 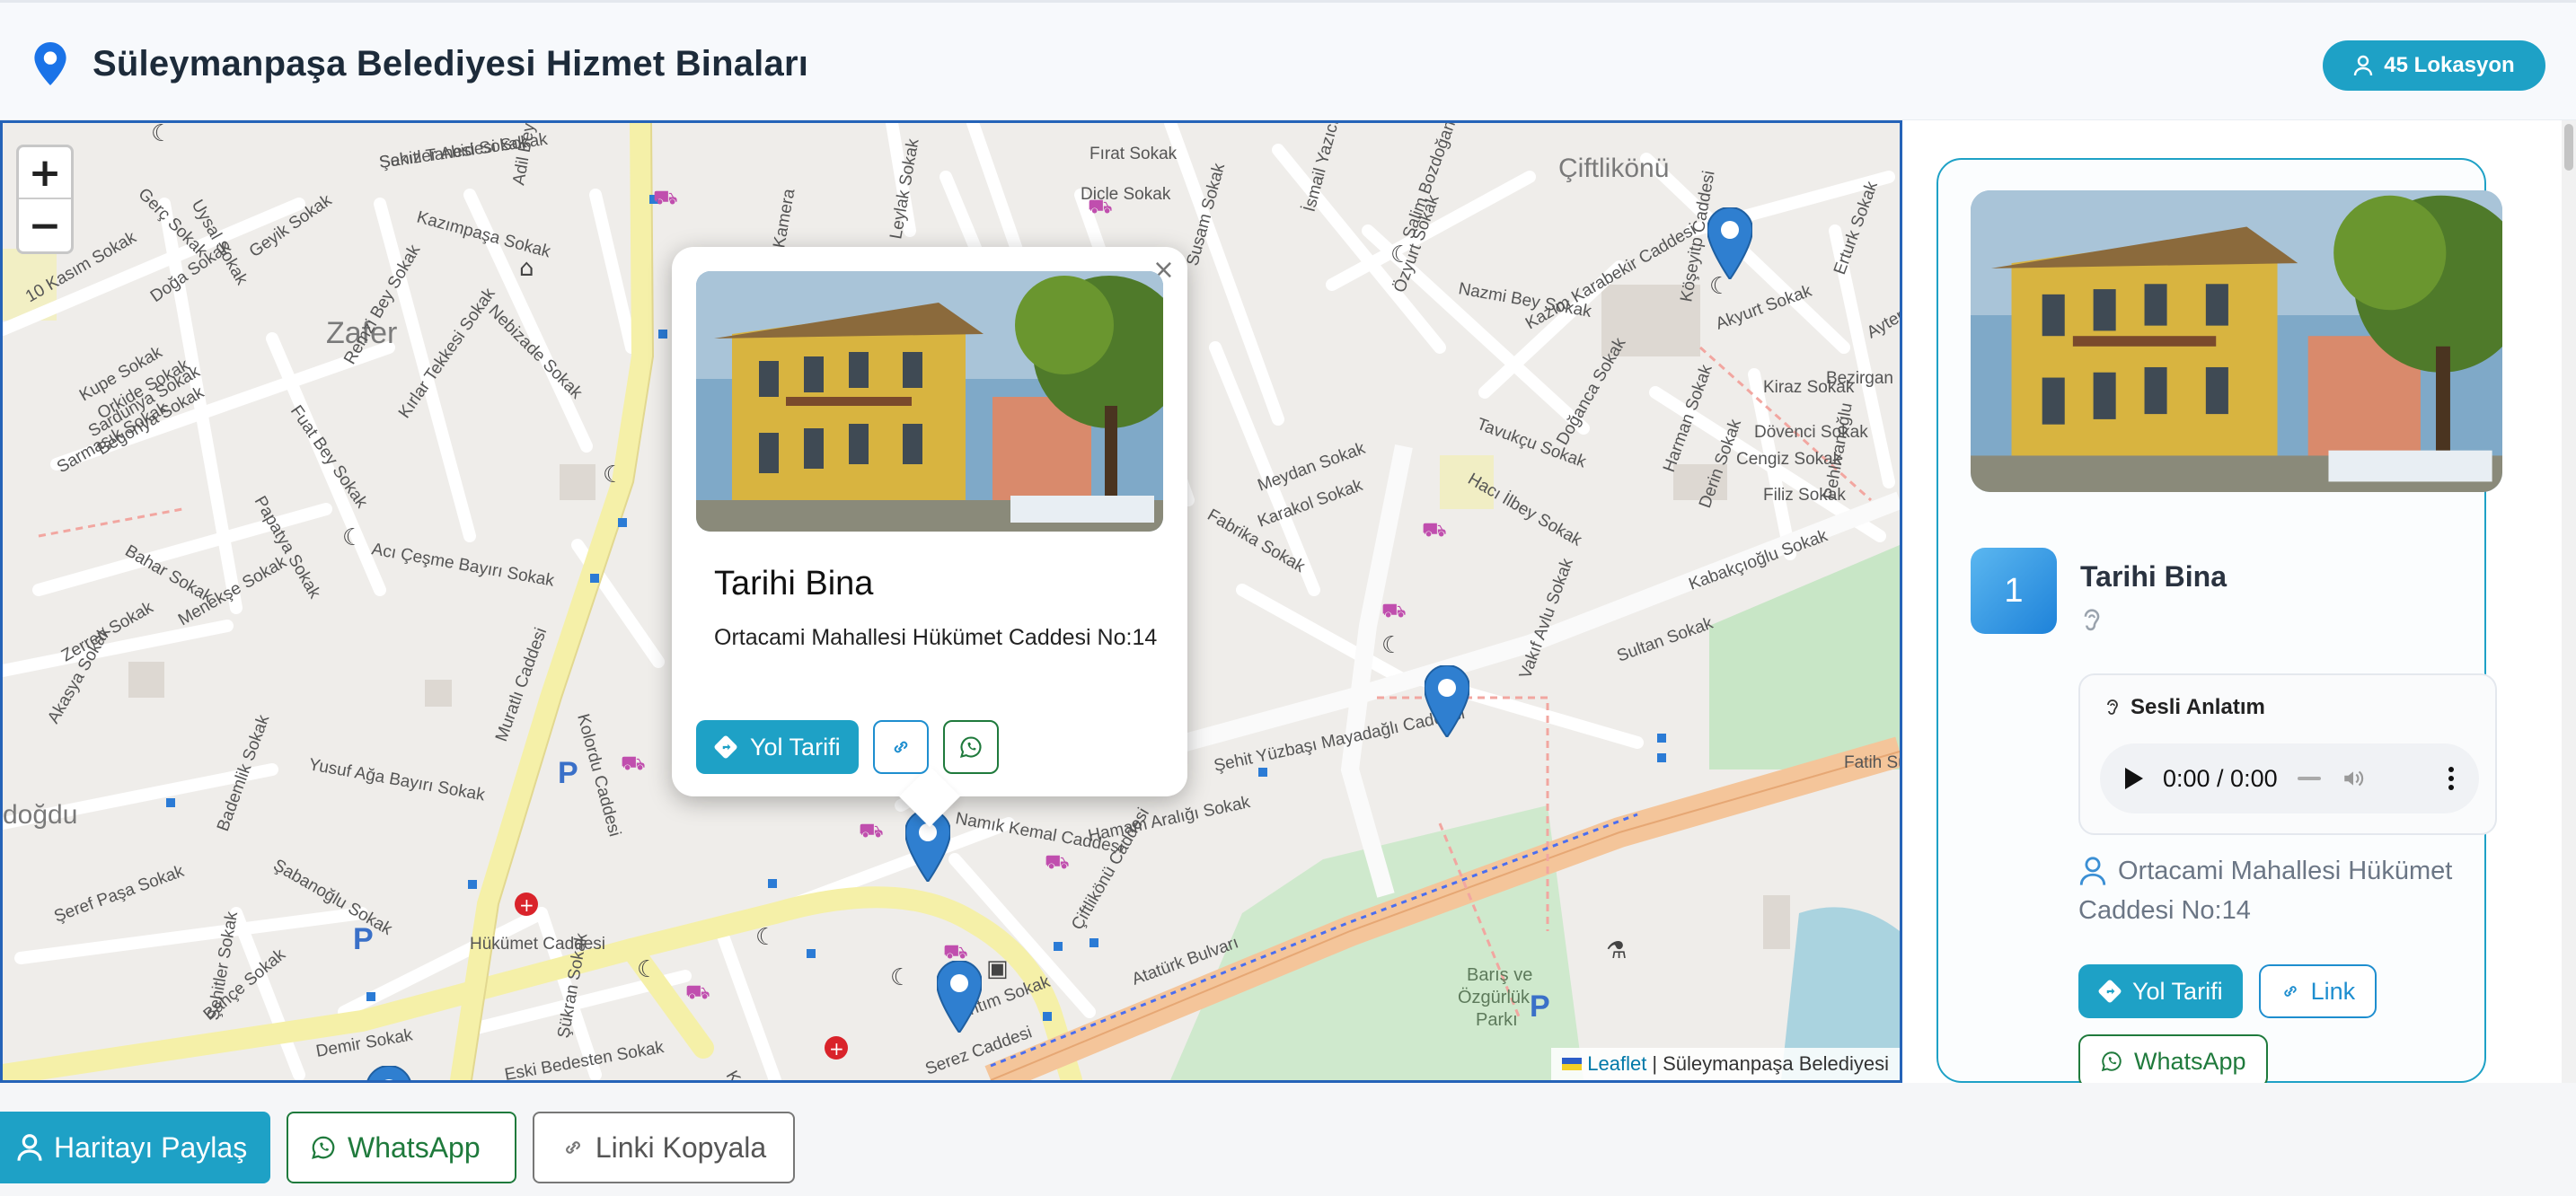 What do you see at coordinates (1776, 1063) in the screenshot?
I see `attribution-owner: Süleymanpaşa Belediyesi` at bounding box center [1776, 1063].